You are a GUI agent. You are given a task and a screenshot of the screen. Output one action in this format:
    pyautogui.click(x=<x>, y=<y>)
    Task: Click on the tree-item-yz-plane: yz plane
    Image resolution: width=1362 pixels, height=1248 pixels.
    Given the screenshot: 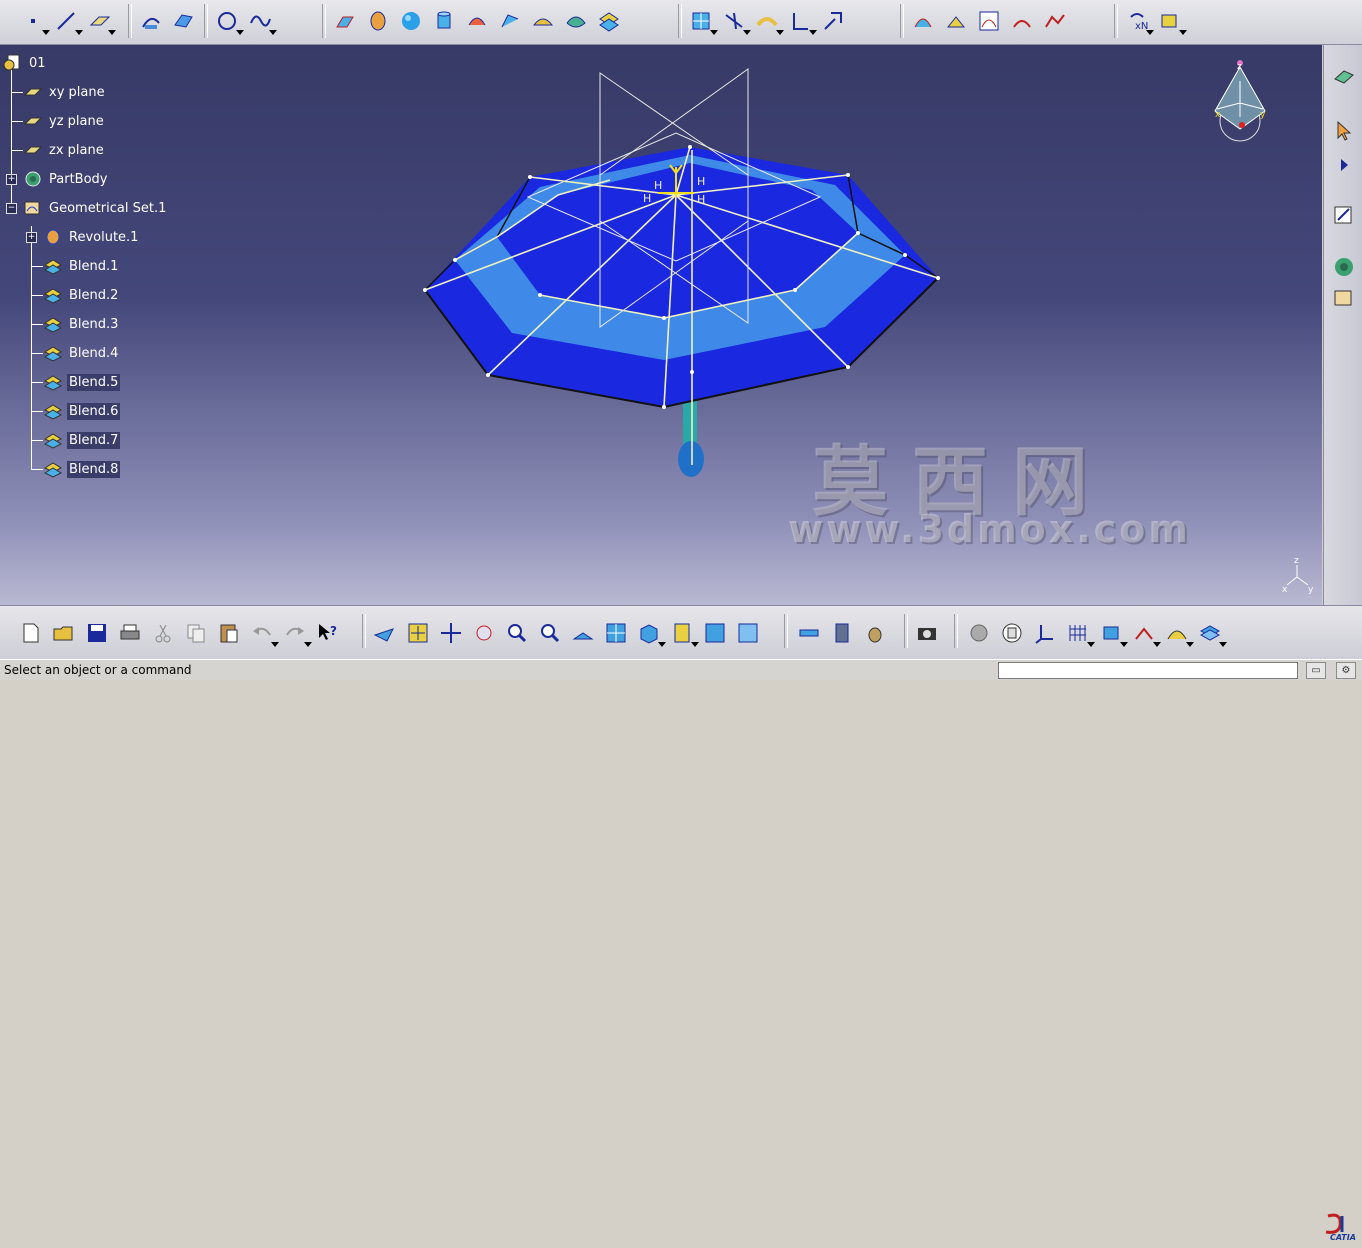 What is the action you would take?
    pyautogui.click(x=64, y=121)
    